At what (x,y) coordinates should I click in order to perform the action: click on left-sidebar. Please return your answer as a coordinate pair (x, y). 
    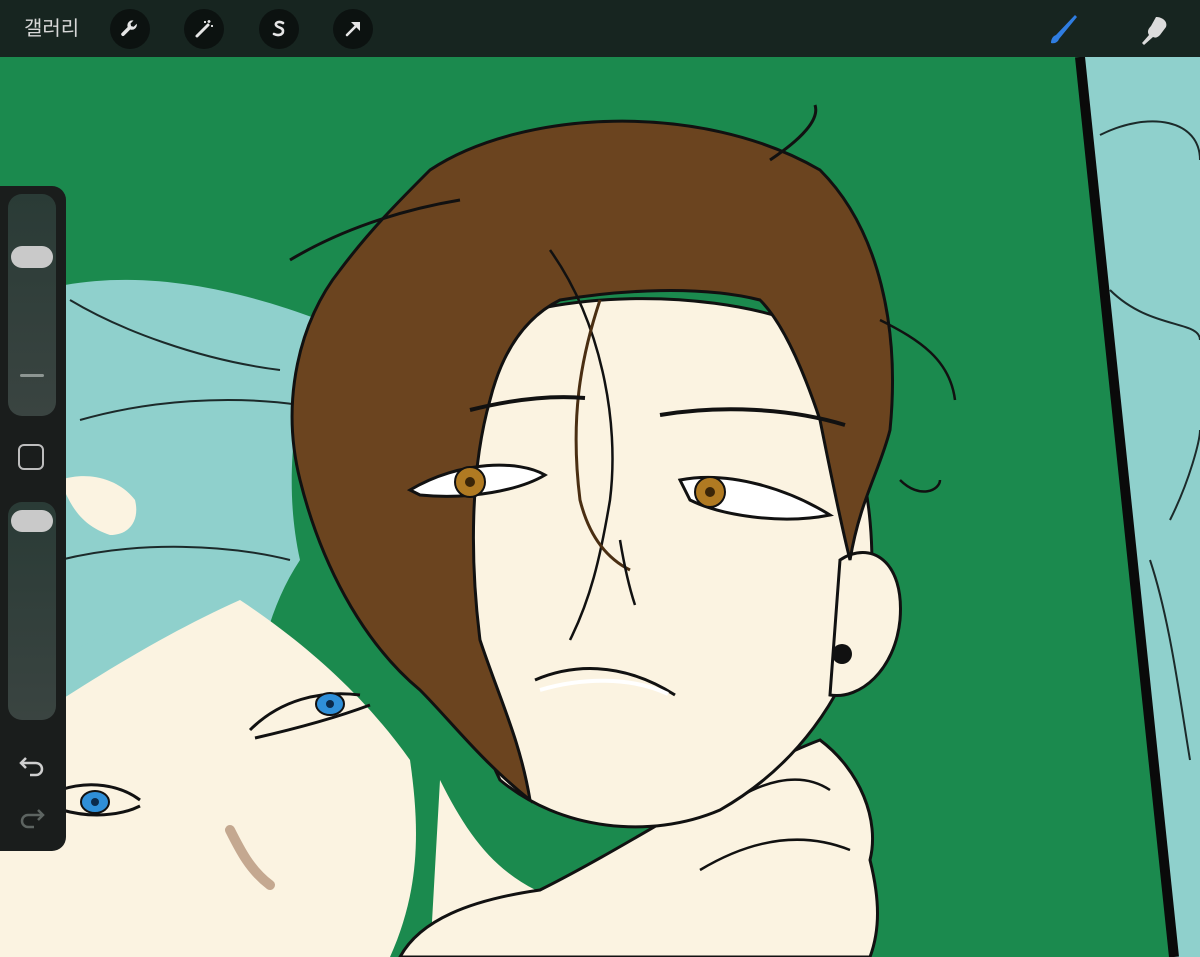
    Looking at the image, I should click on (33, 518).